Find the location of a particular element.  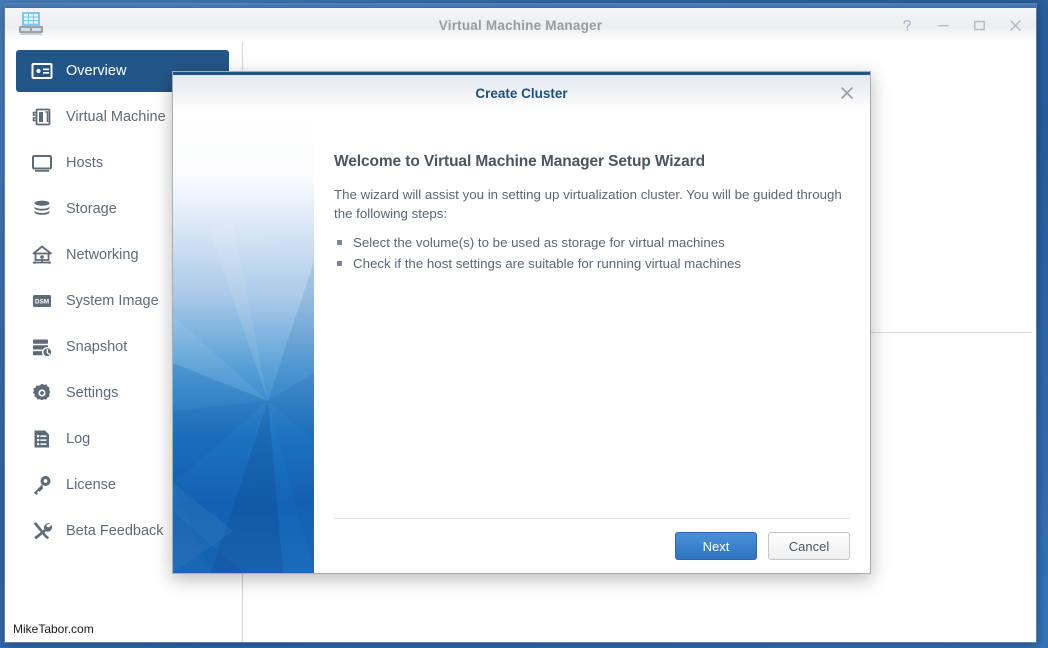

svg-text: DSM is located at coordinates (42, 301).